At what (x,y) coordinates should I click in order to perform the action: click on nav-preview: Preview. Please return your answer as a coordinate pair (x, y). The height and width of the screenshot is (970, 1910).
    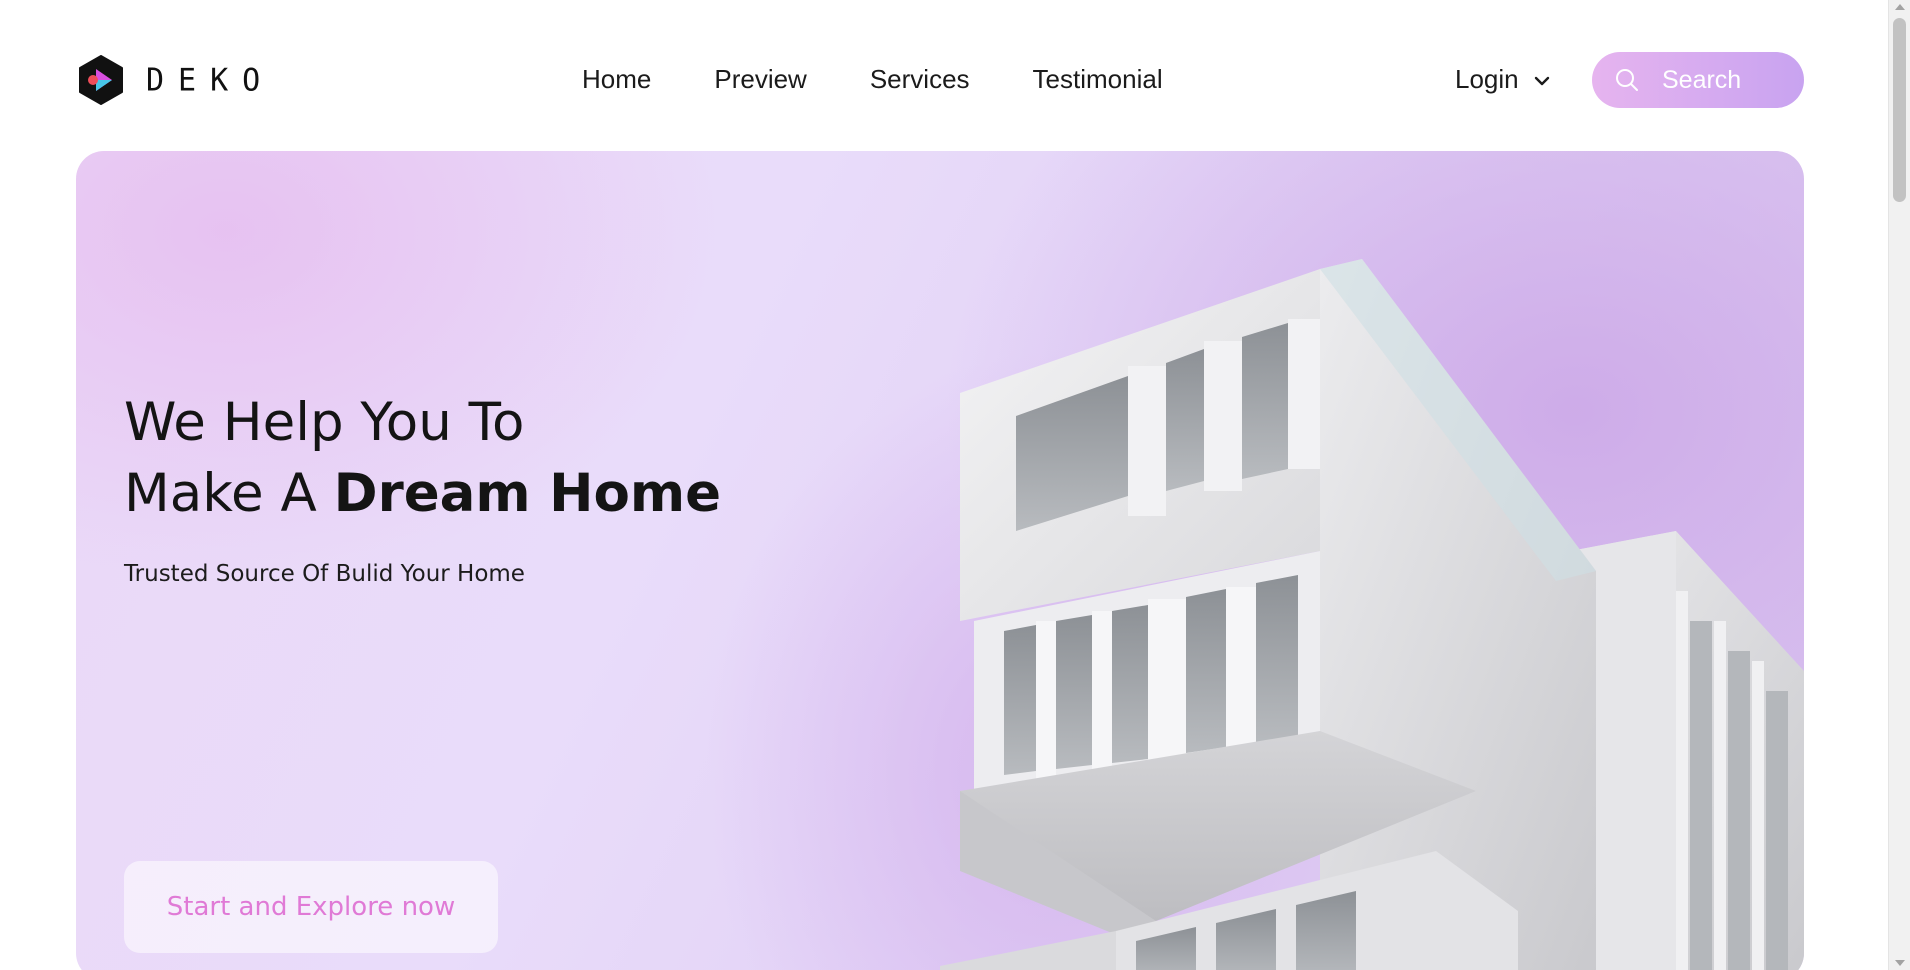
    Looking at the image, I should click on (760, 79).